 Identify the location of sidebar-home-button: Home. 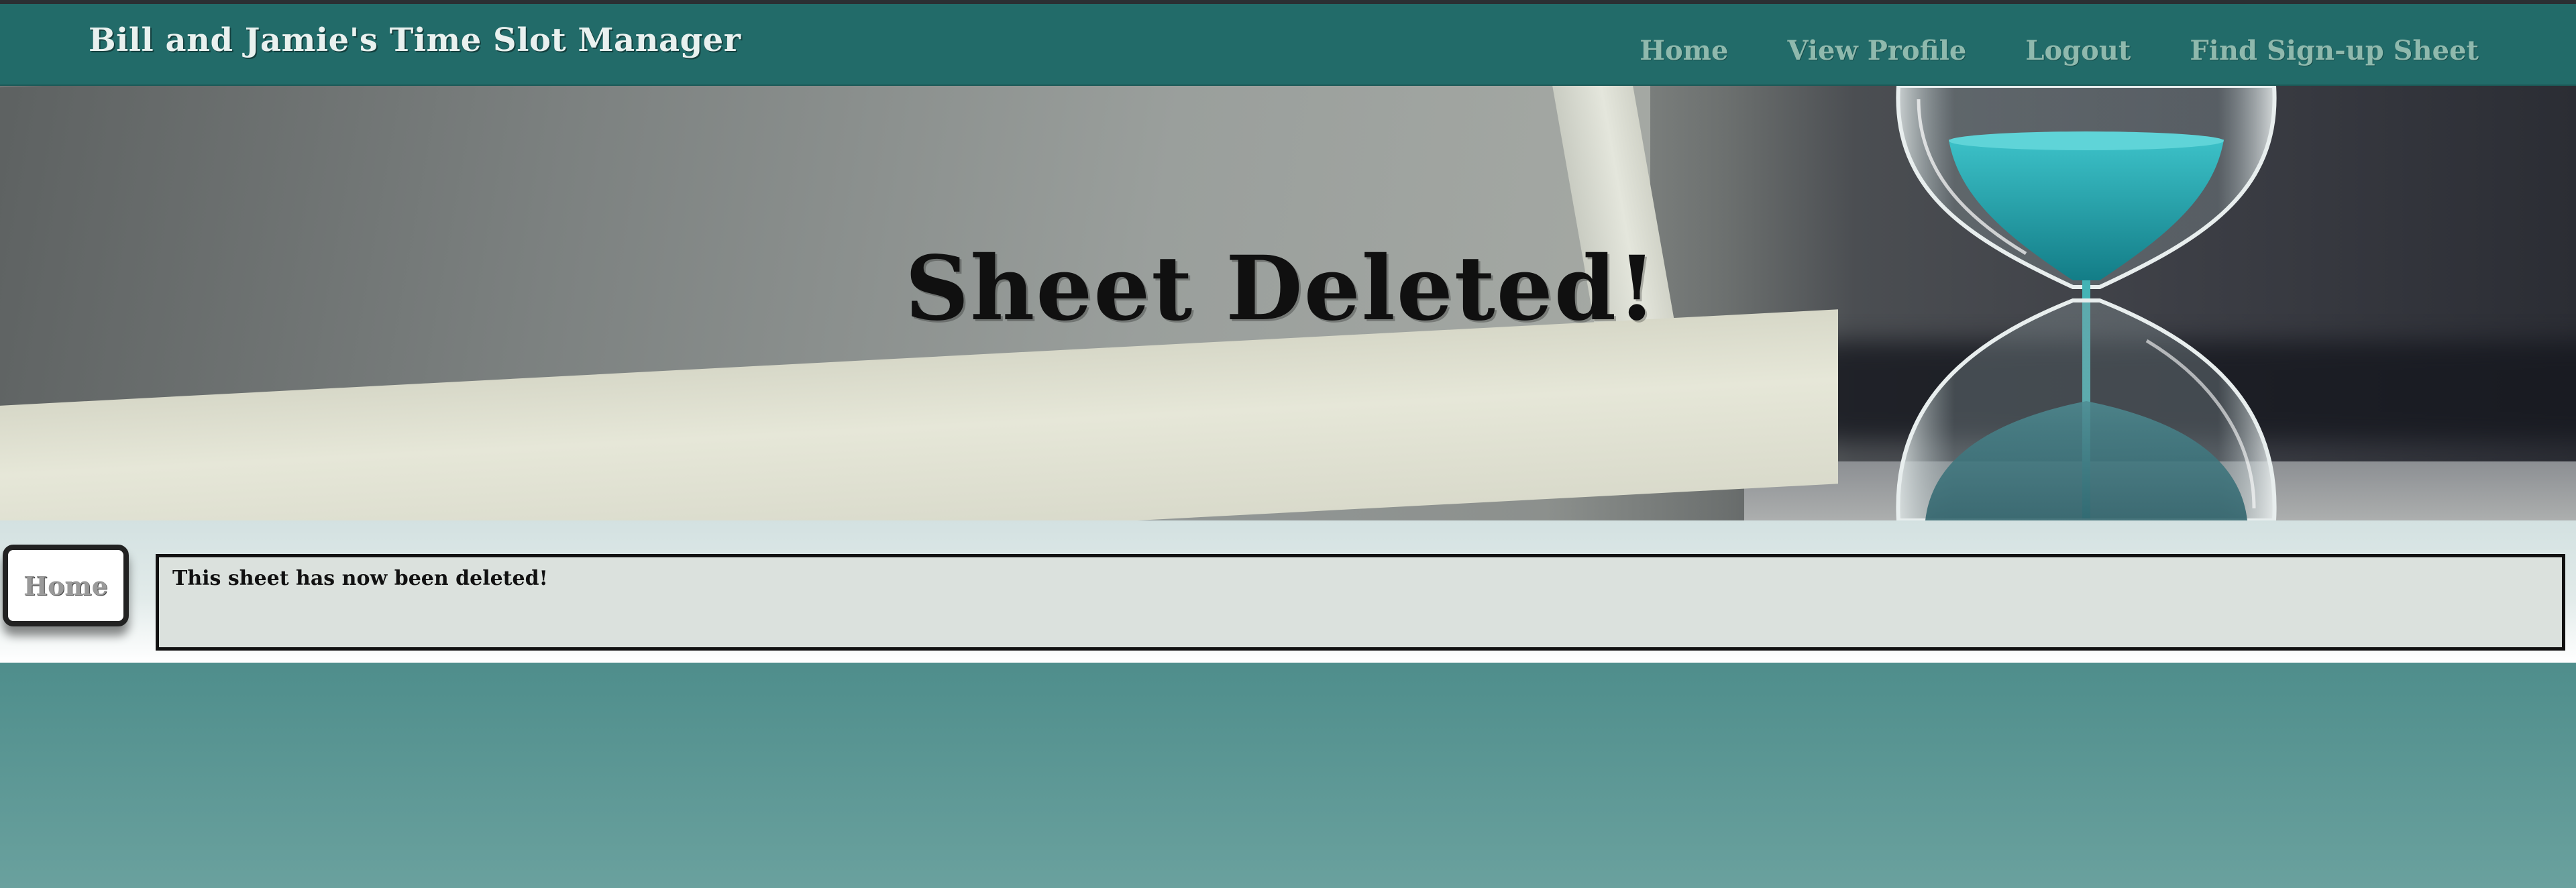
(66, 585).